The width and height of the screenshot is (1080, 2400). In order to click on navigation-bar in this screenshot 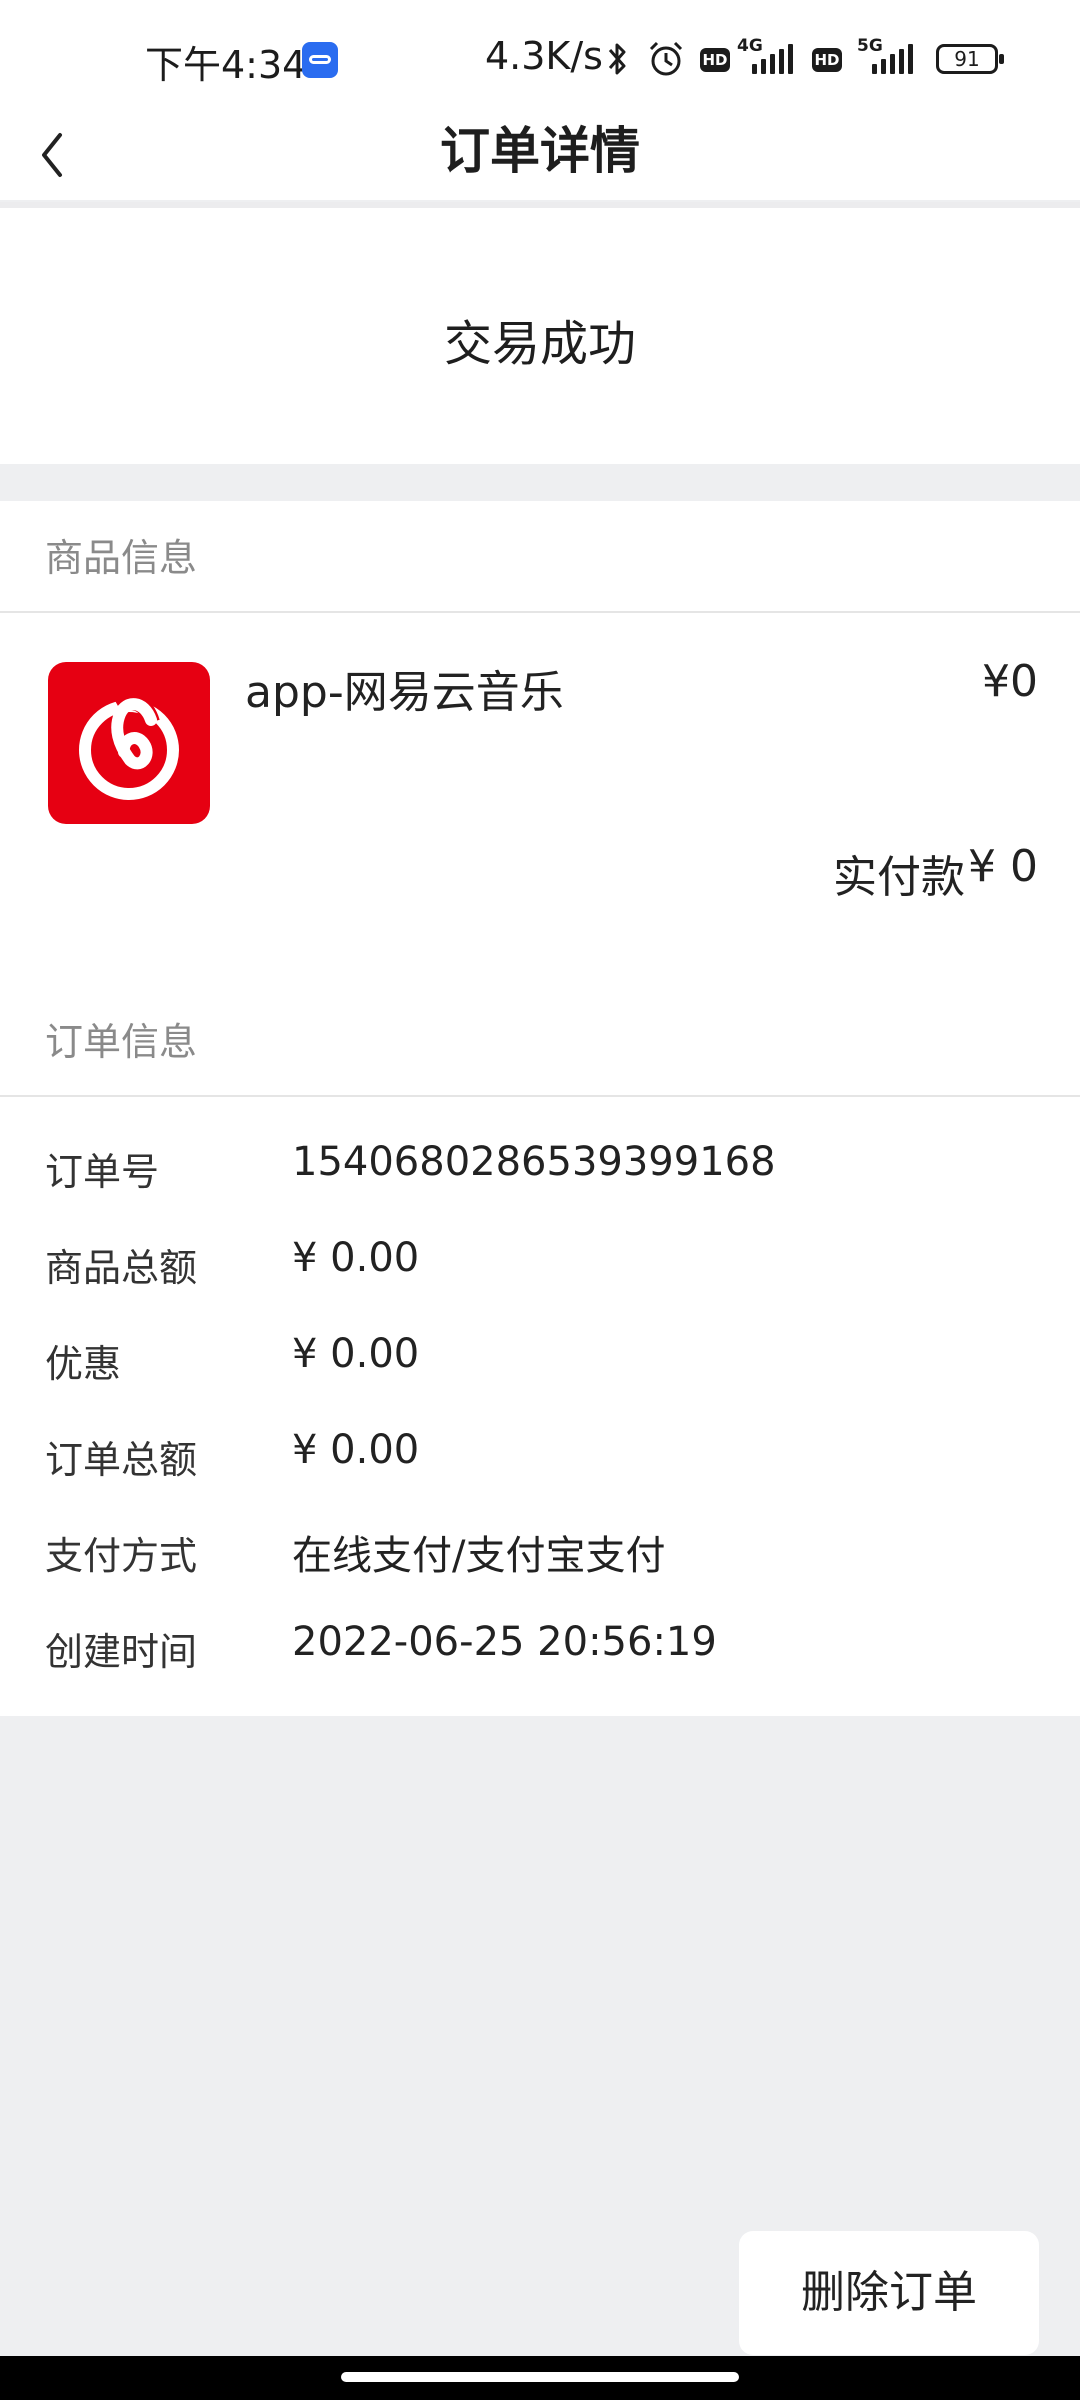, I will do `click(540, 2378)`.